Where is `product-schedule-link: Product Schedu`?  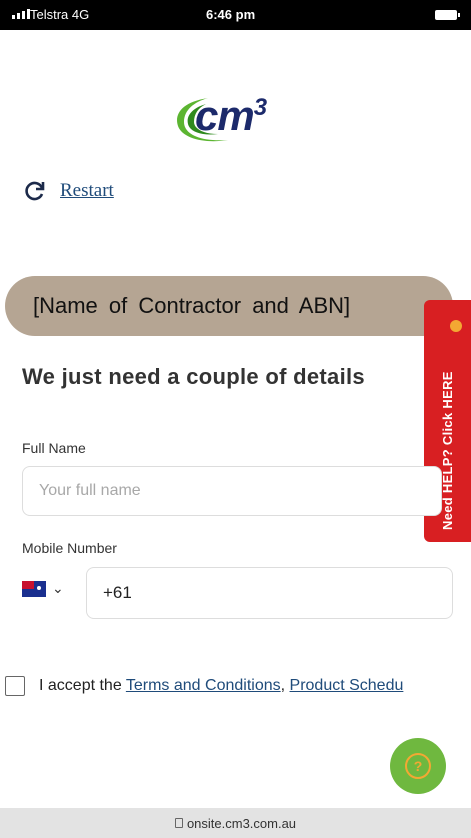
product-schedule-link: Product Schedu is located at coordinates (347, 685).